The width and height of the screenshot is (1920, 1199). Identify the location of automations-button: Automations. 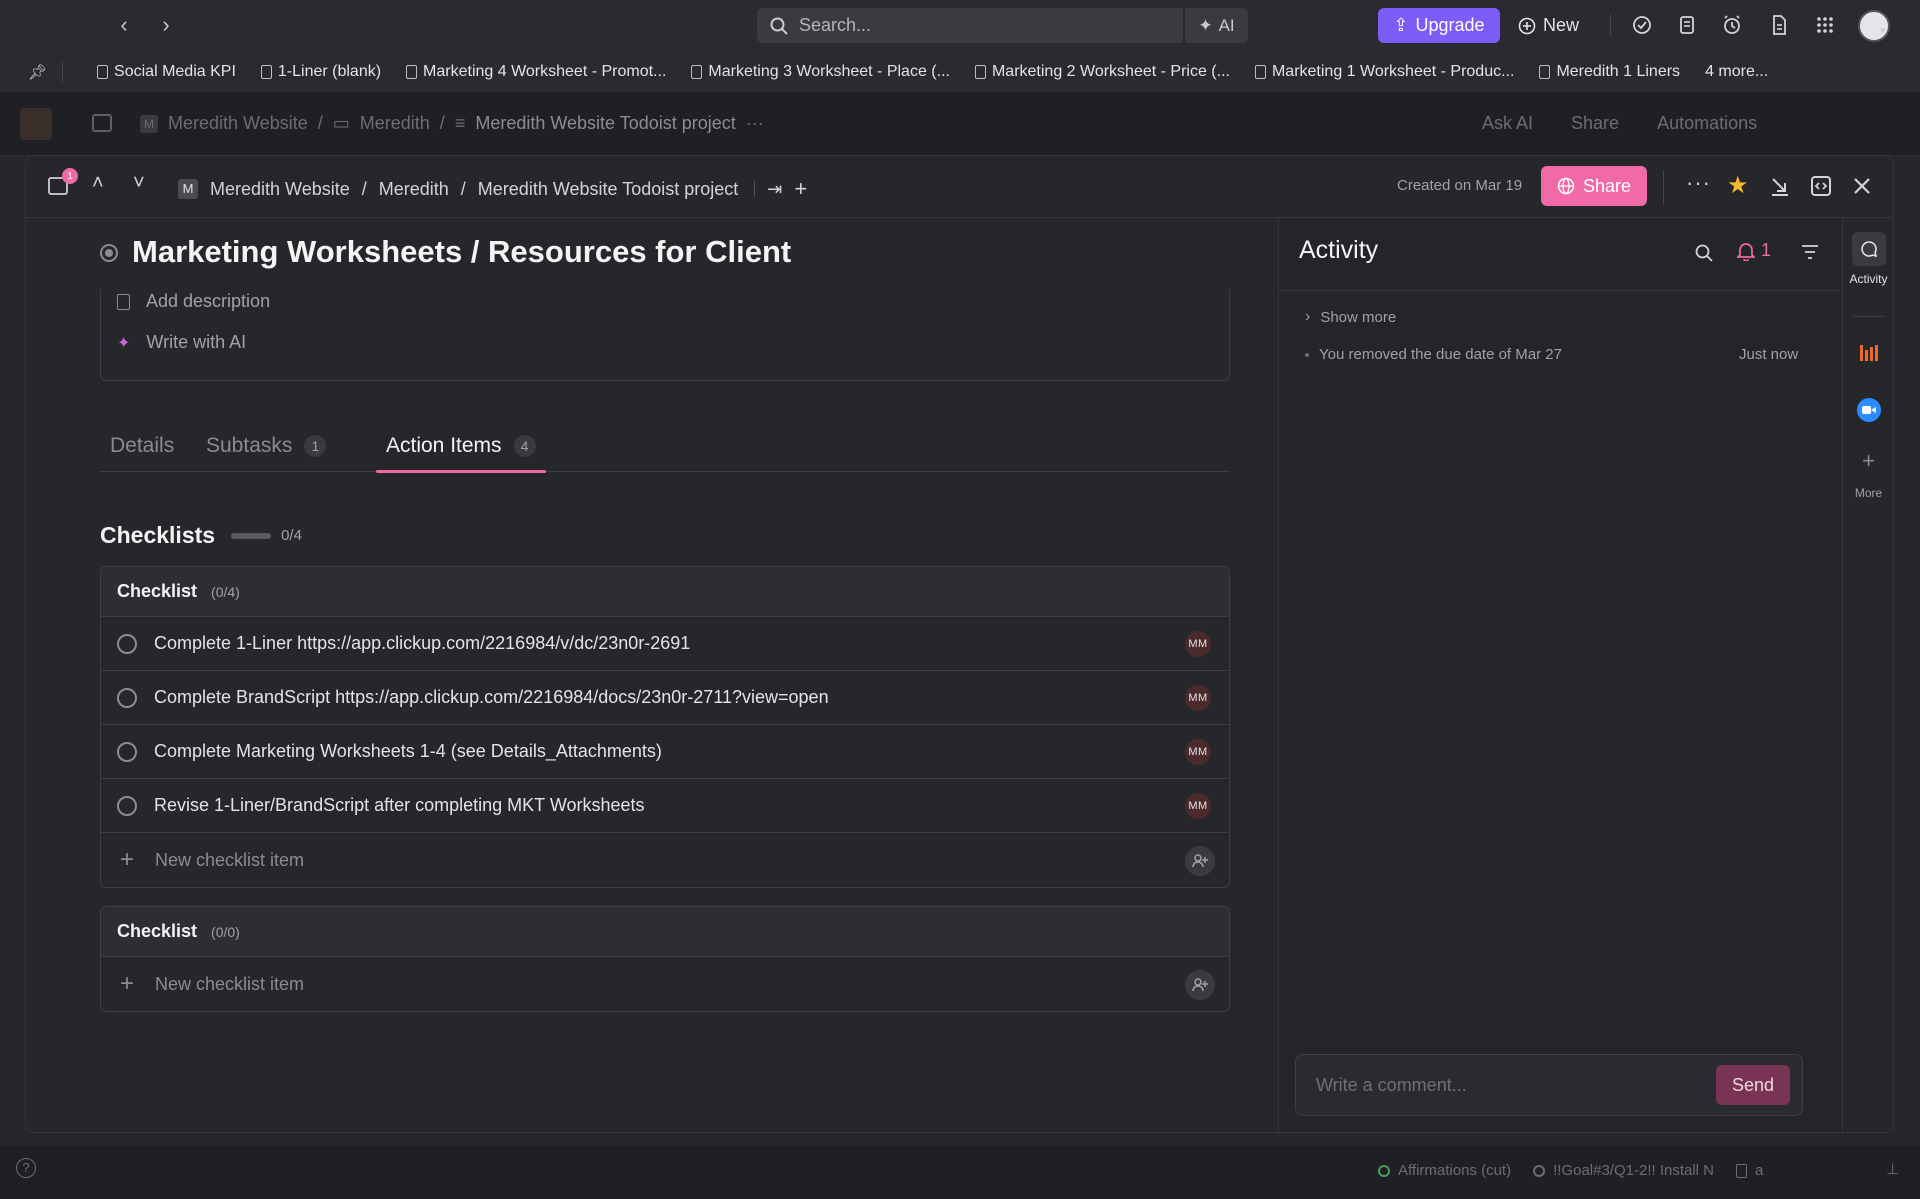
(1707, 123).